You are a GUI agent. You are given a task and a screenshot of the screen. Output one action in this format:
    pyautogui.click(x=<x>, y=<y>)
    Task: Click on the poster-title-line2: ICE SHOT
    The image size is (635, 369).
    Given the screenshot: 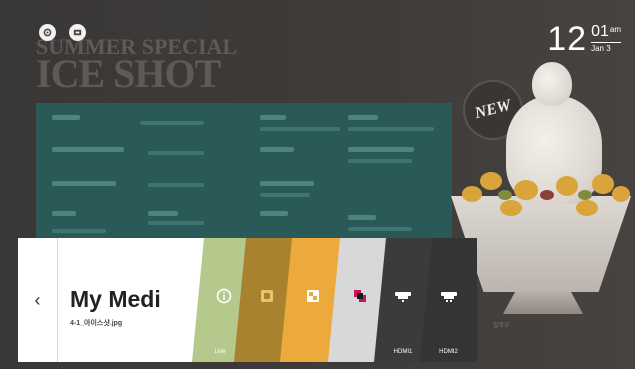 What is the action you would take?
    pyautogui.click(x=128, y=73)
    